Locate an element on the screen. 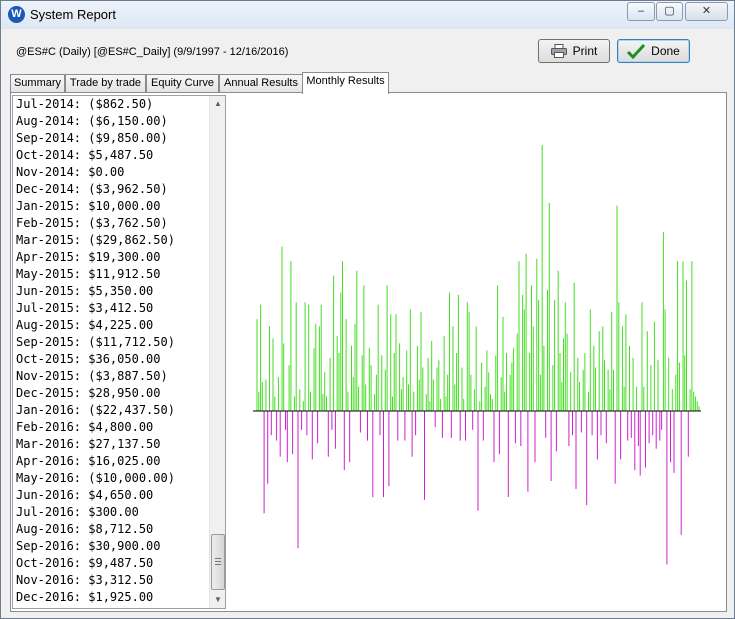 This screenshot has width=735, height=619. list-item: Jul-2014: ($862.50) is located at coordinates (113, 104).